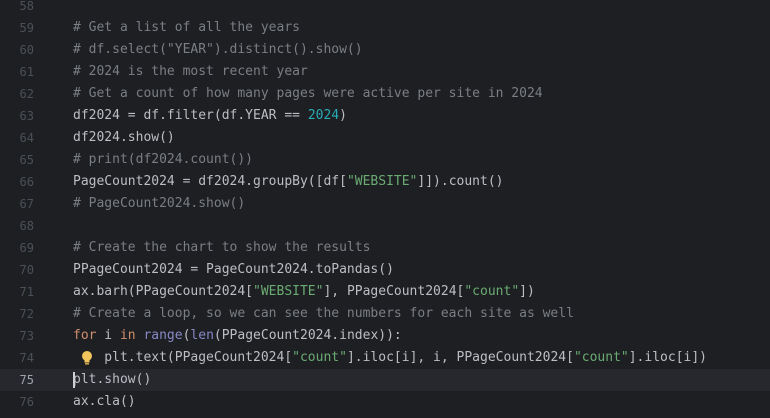  I want to click on line-number: 59, so click(26, 28).